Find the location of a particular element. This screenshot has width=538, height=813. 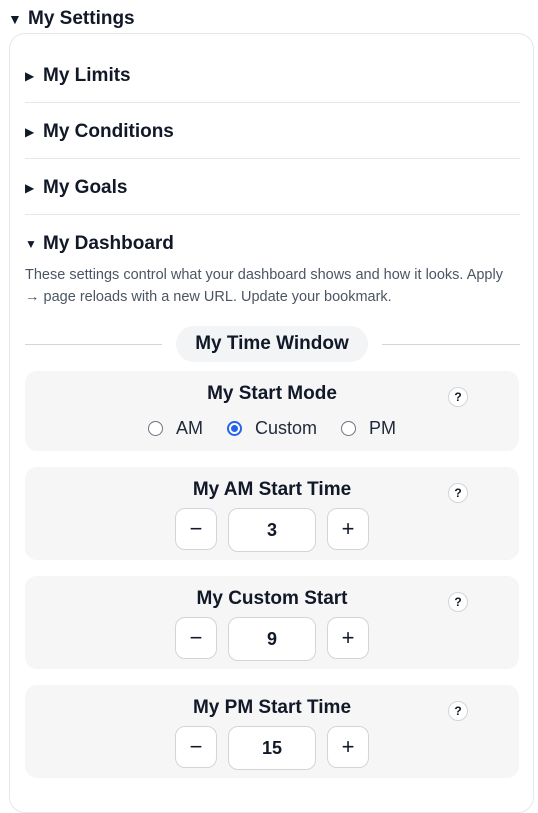

radio-label: AM is located at coordinates (189, 428).